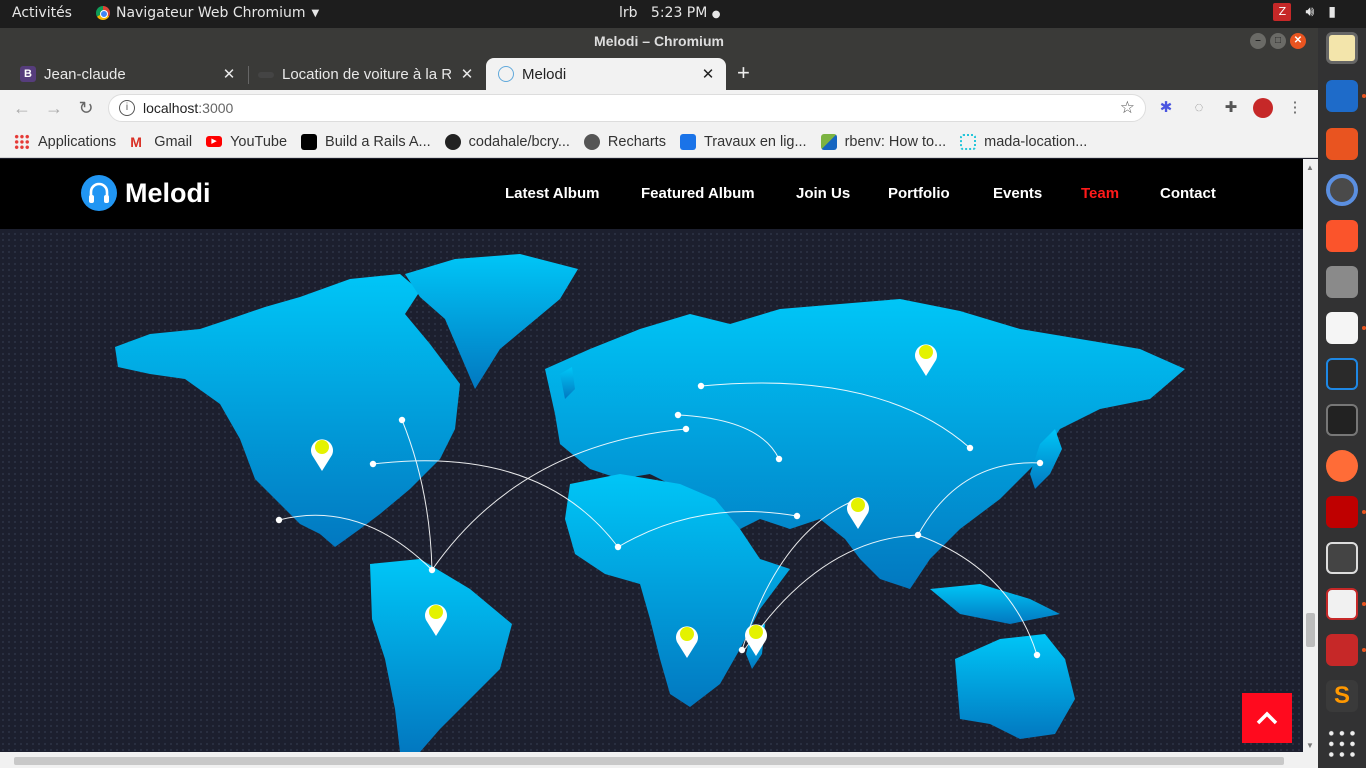 The height and width of the screenshot is (768, 1366). I want to click on brand-name: Melodi, so click(168, 192).